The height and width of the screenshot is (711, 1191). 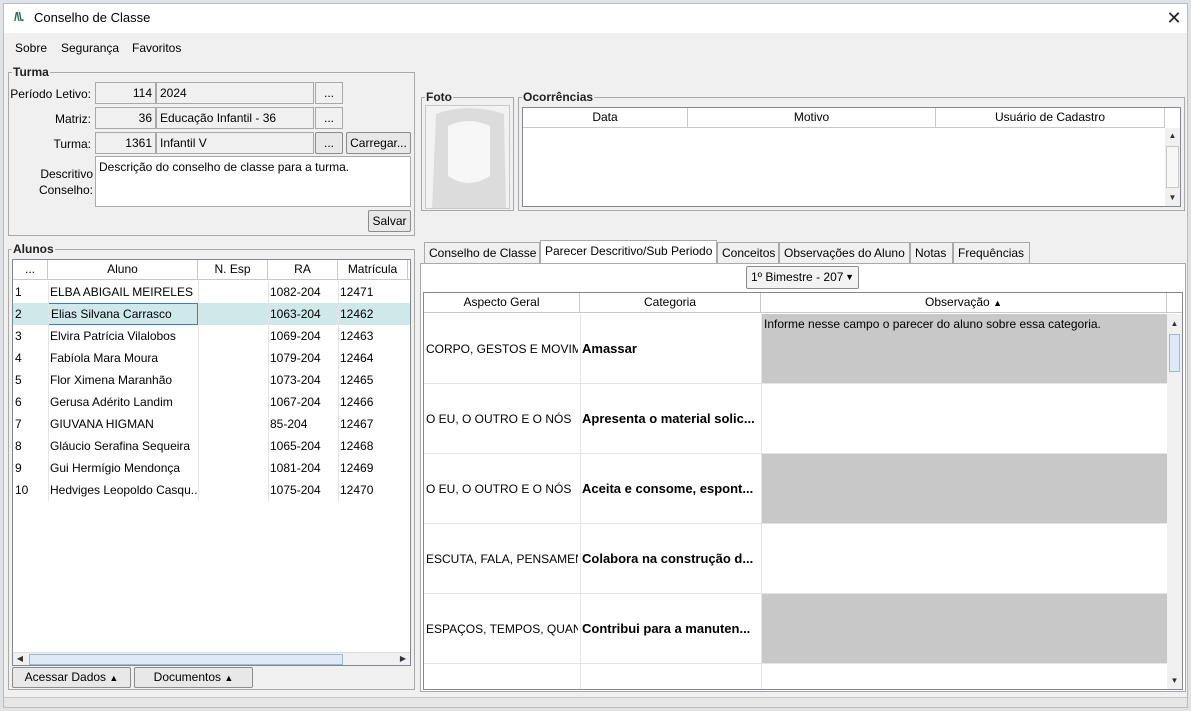 What do you see at coordinates (797, 277) in the screenshot?
I see `bimestre-value: 1º Bimestre - 207` at bounding box center [797, 277].